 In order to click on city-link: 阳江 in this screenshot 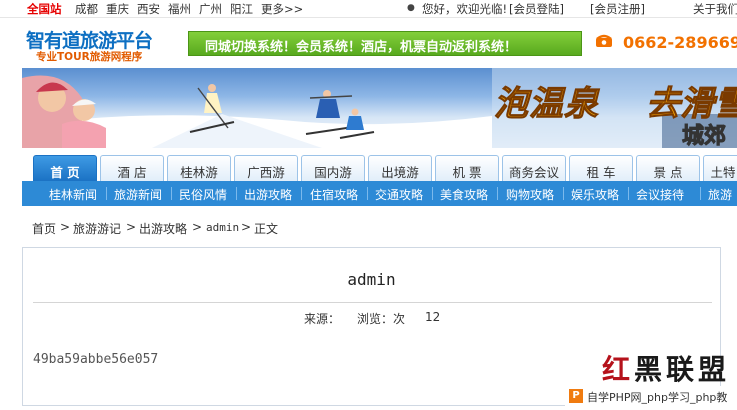, I will do `click(241, 9)`.